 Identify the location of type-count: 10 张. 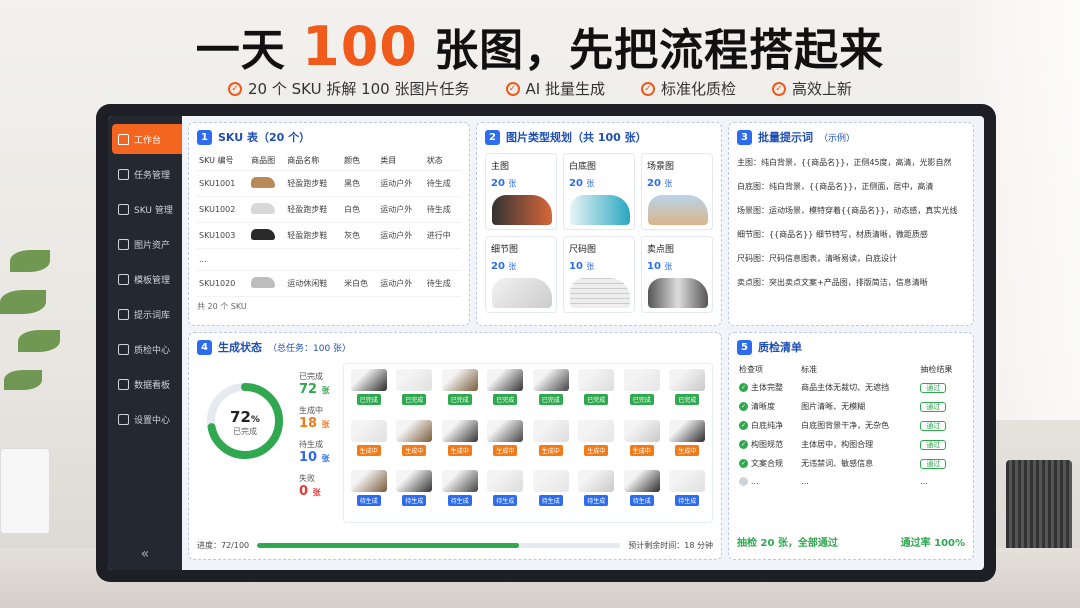
(599, 266).